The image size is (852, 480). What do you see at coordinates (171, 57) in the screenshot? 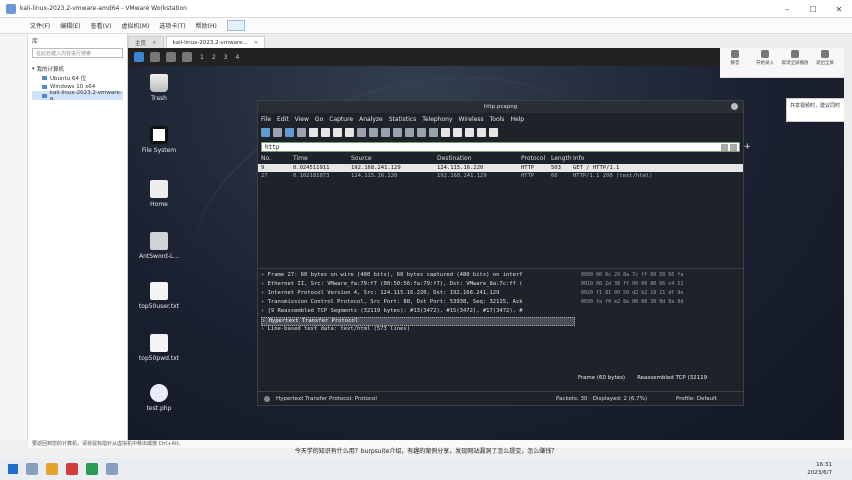
I see `terminal-icon` at bounding box center [171, 57].